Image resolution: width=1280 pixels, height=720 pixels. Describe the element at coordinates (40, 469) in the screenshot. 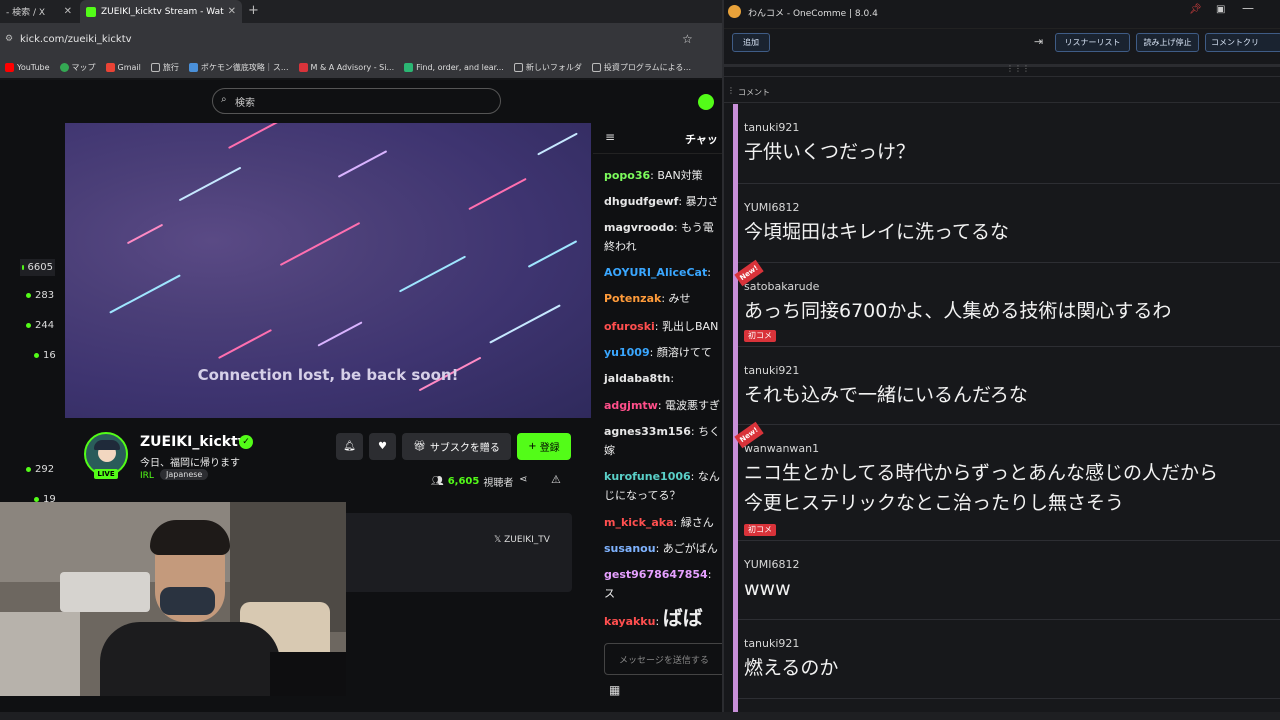

I see `sidebar-channel: 292` at that location.